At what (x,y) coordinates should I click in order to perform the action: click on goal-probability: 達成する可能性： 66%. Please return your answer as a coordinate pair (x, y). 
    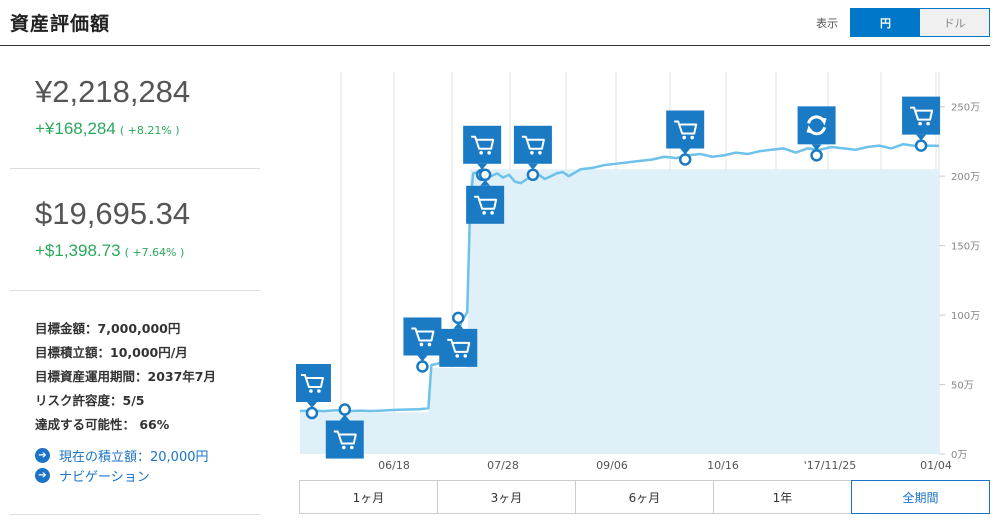
    Looking at the image, I should click on (102, 424).